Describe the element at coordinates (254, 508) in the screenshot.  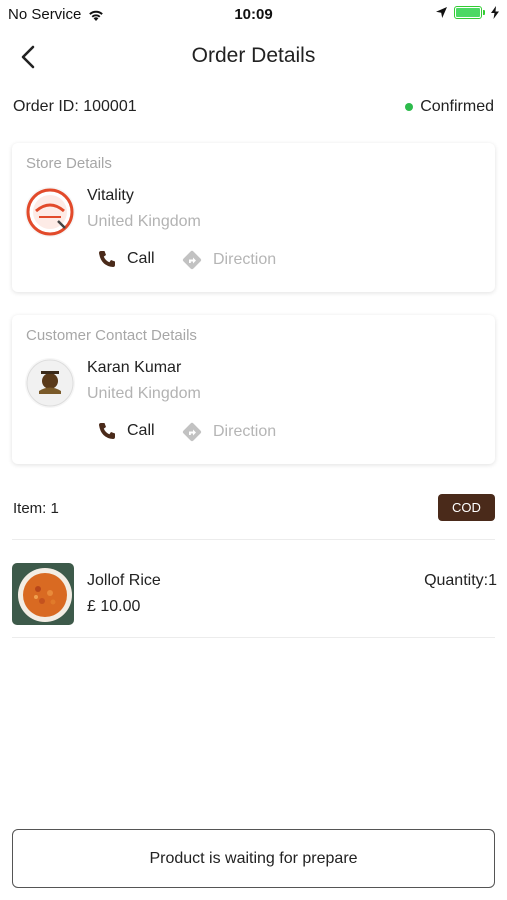
I see `items-header: Item: 1 COD` at that location.